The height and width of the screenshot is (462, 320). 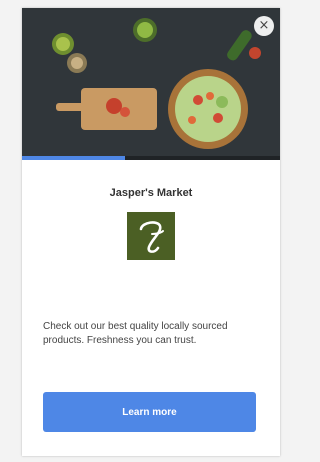 I want to click on learn-more-label: Learn more, so click(x=149, y=412).